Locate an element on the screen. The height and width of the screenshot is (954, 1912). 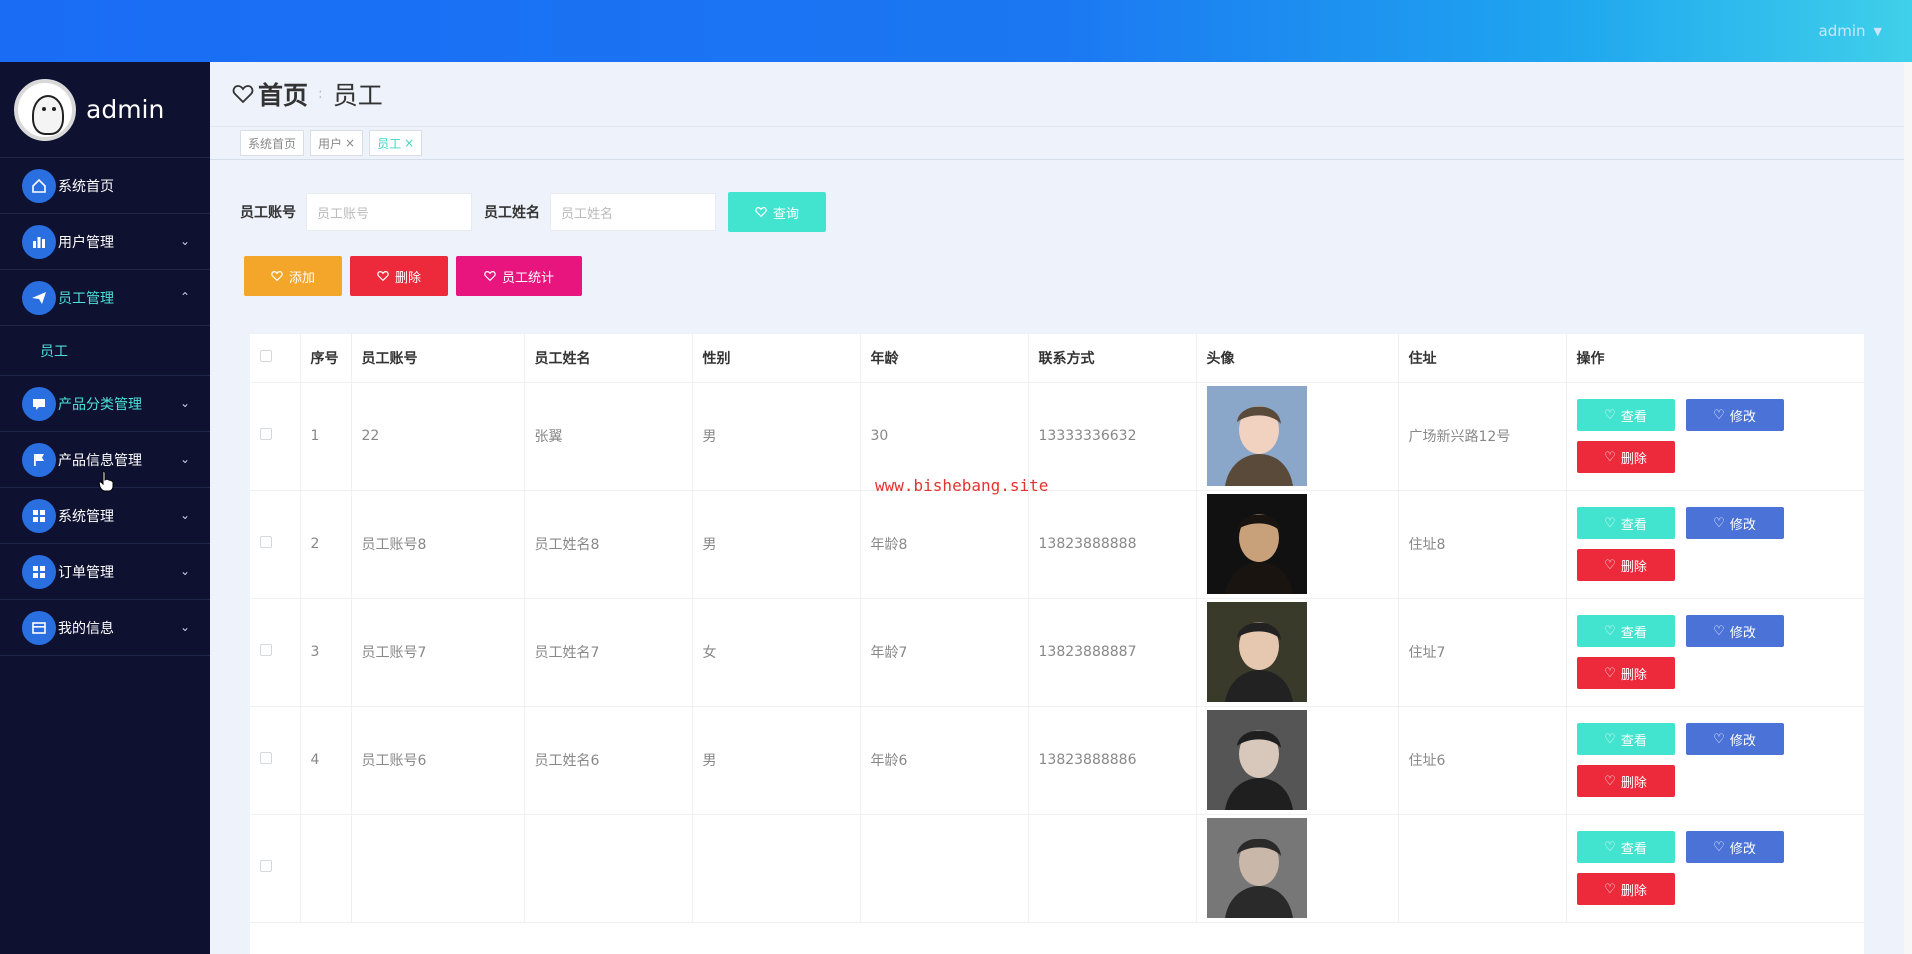
row-address is located at coordinates (1482, 868).